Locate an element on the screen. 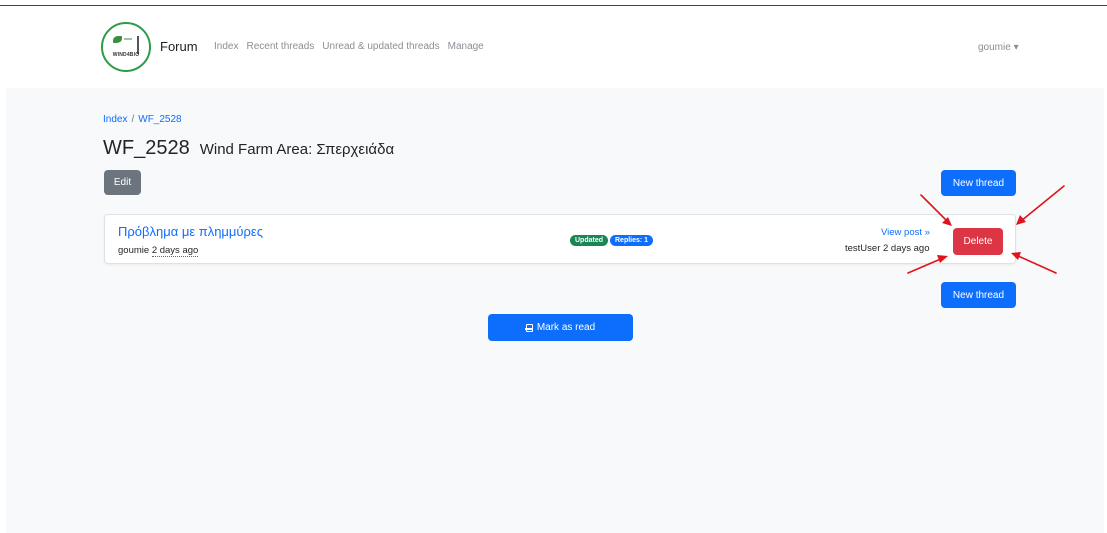 This screenshot has height=533, width=1107. new-thread-button-bottom: New thread is located at coordinates (978, 295).